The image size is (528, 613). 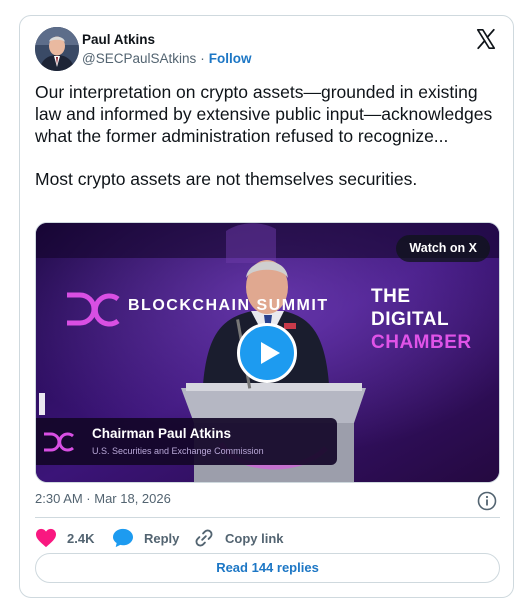 I want to click on play-button, so click(x=267, y=353).